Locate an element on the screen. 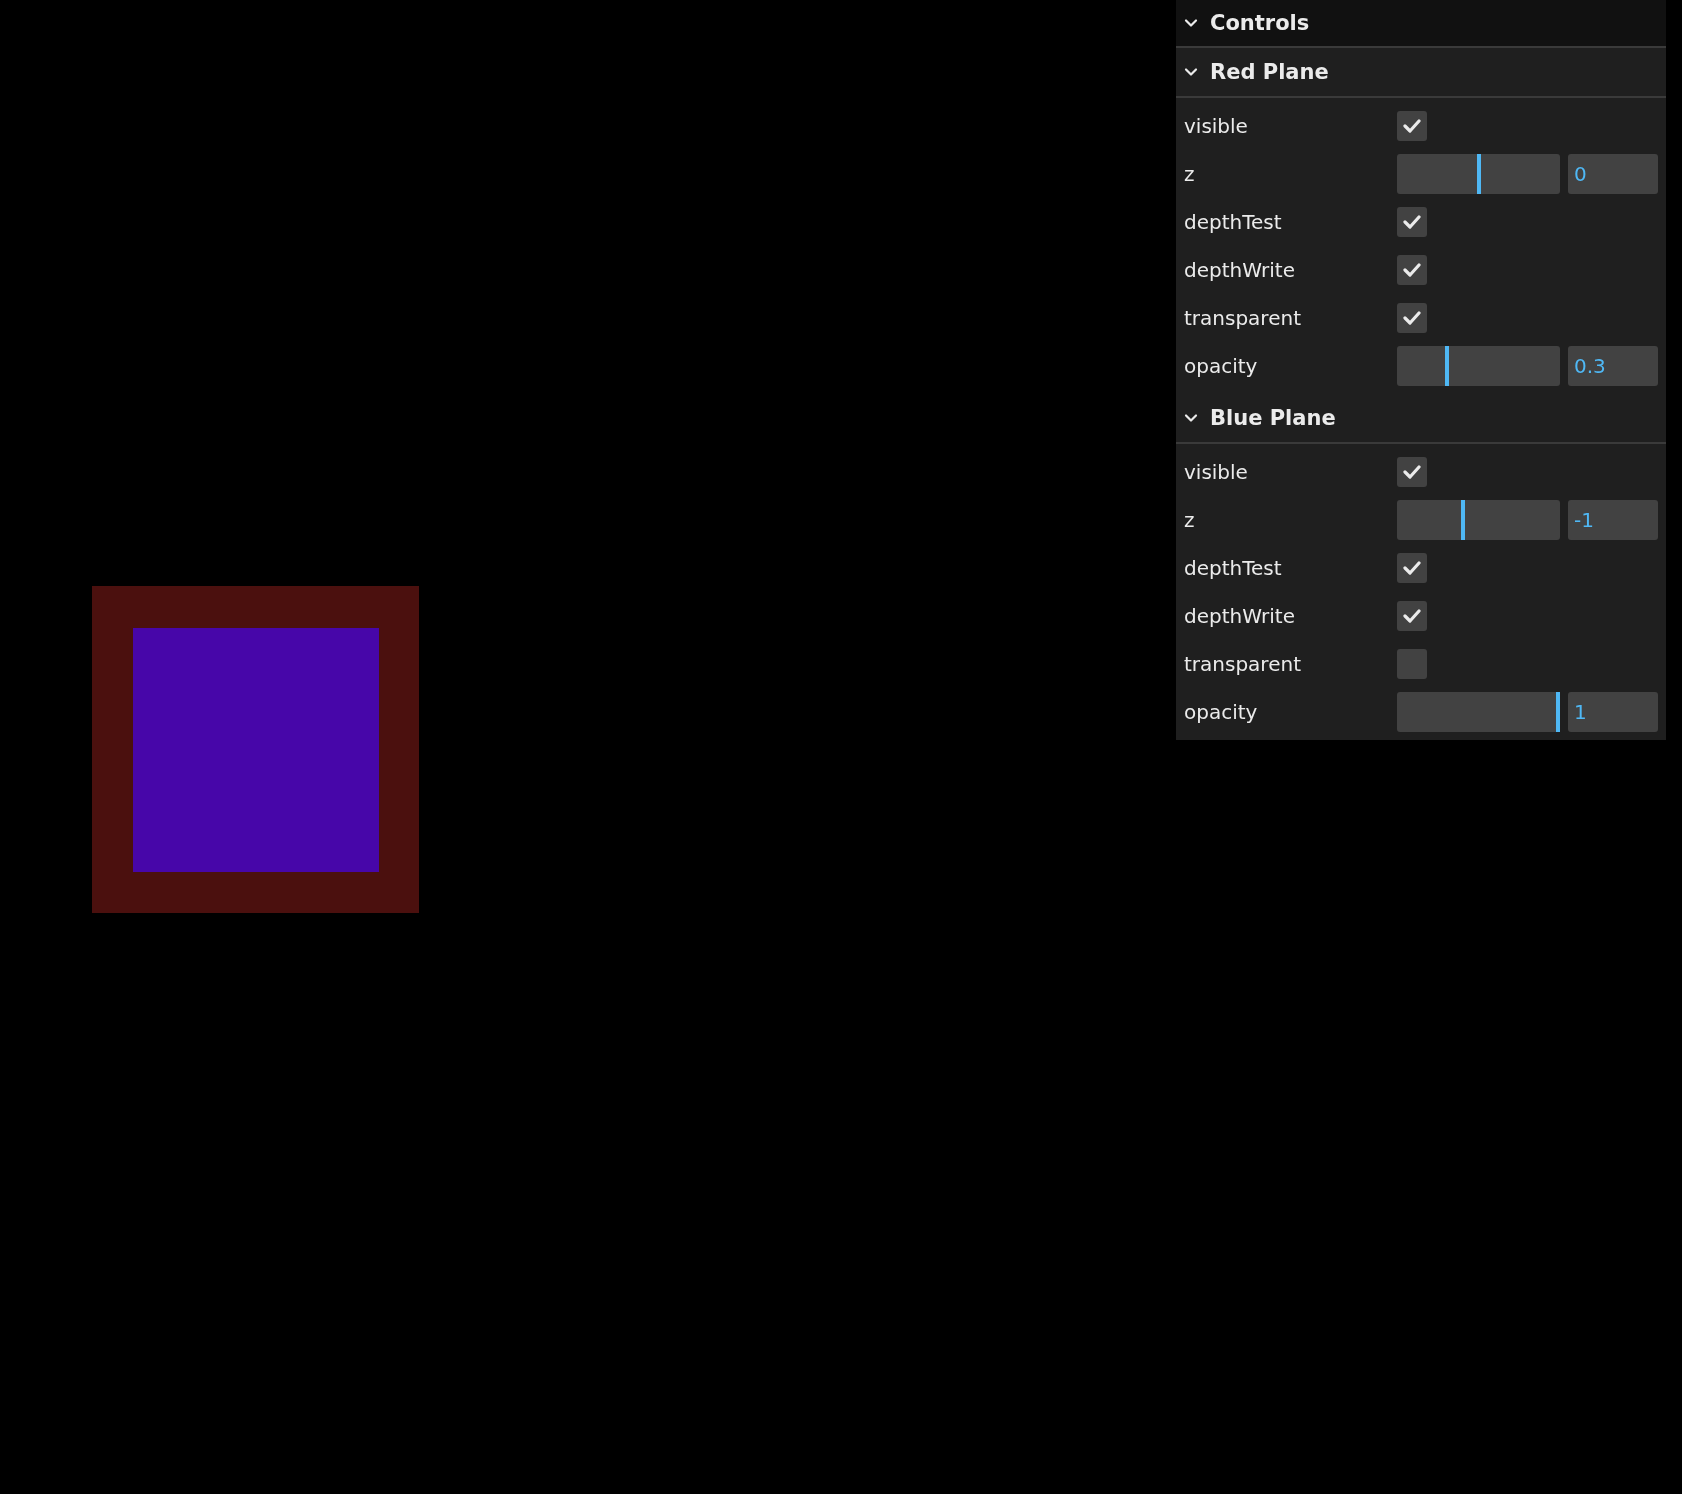 The image size is (1682, 1494). number-field: 0.3 is located at coordinates (1613, 366).